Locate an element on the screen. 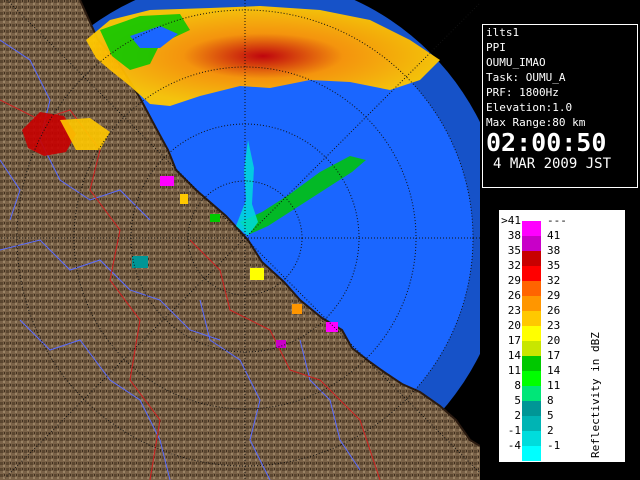 This screenshot has width=640, height=480. legend-high-value: 2 is located at coordinates (550, 430).